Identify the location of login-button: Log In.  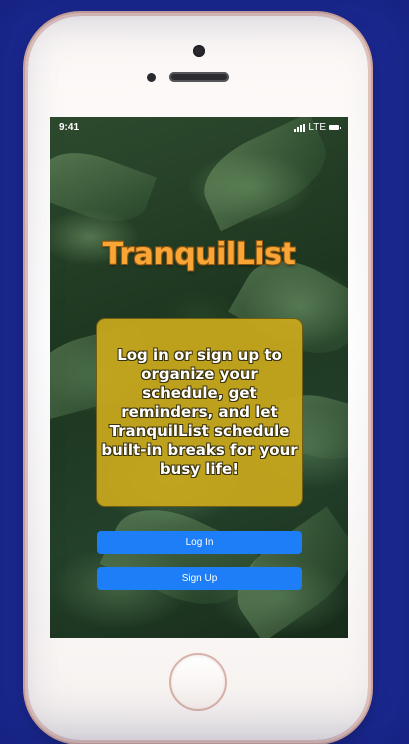
(199, 542).